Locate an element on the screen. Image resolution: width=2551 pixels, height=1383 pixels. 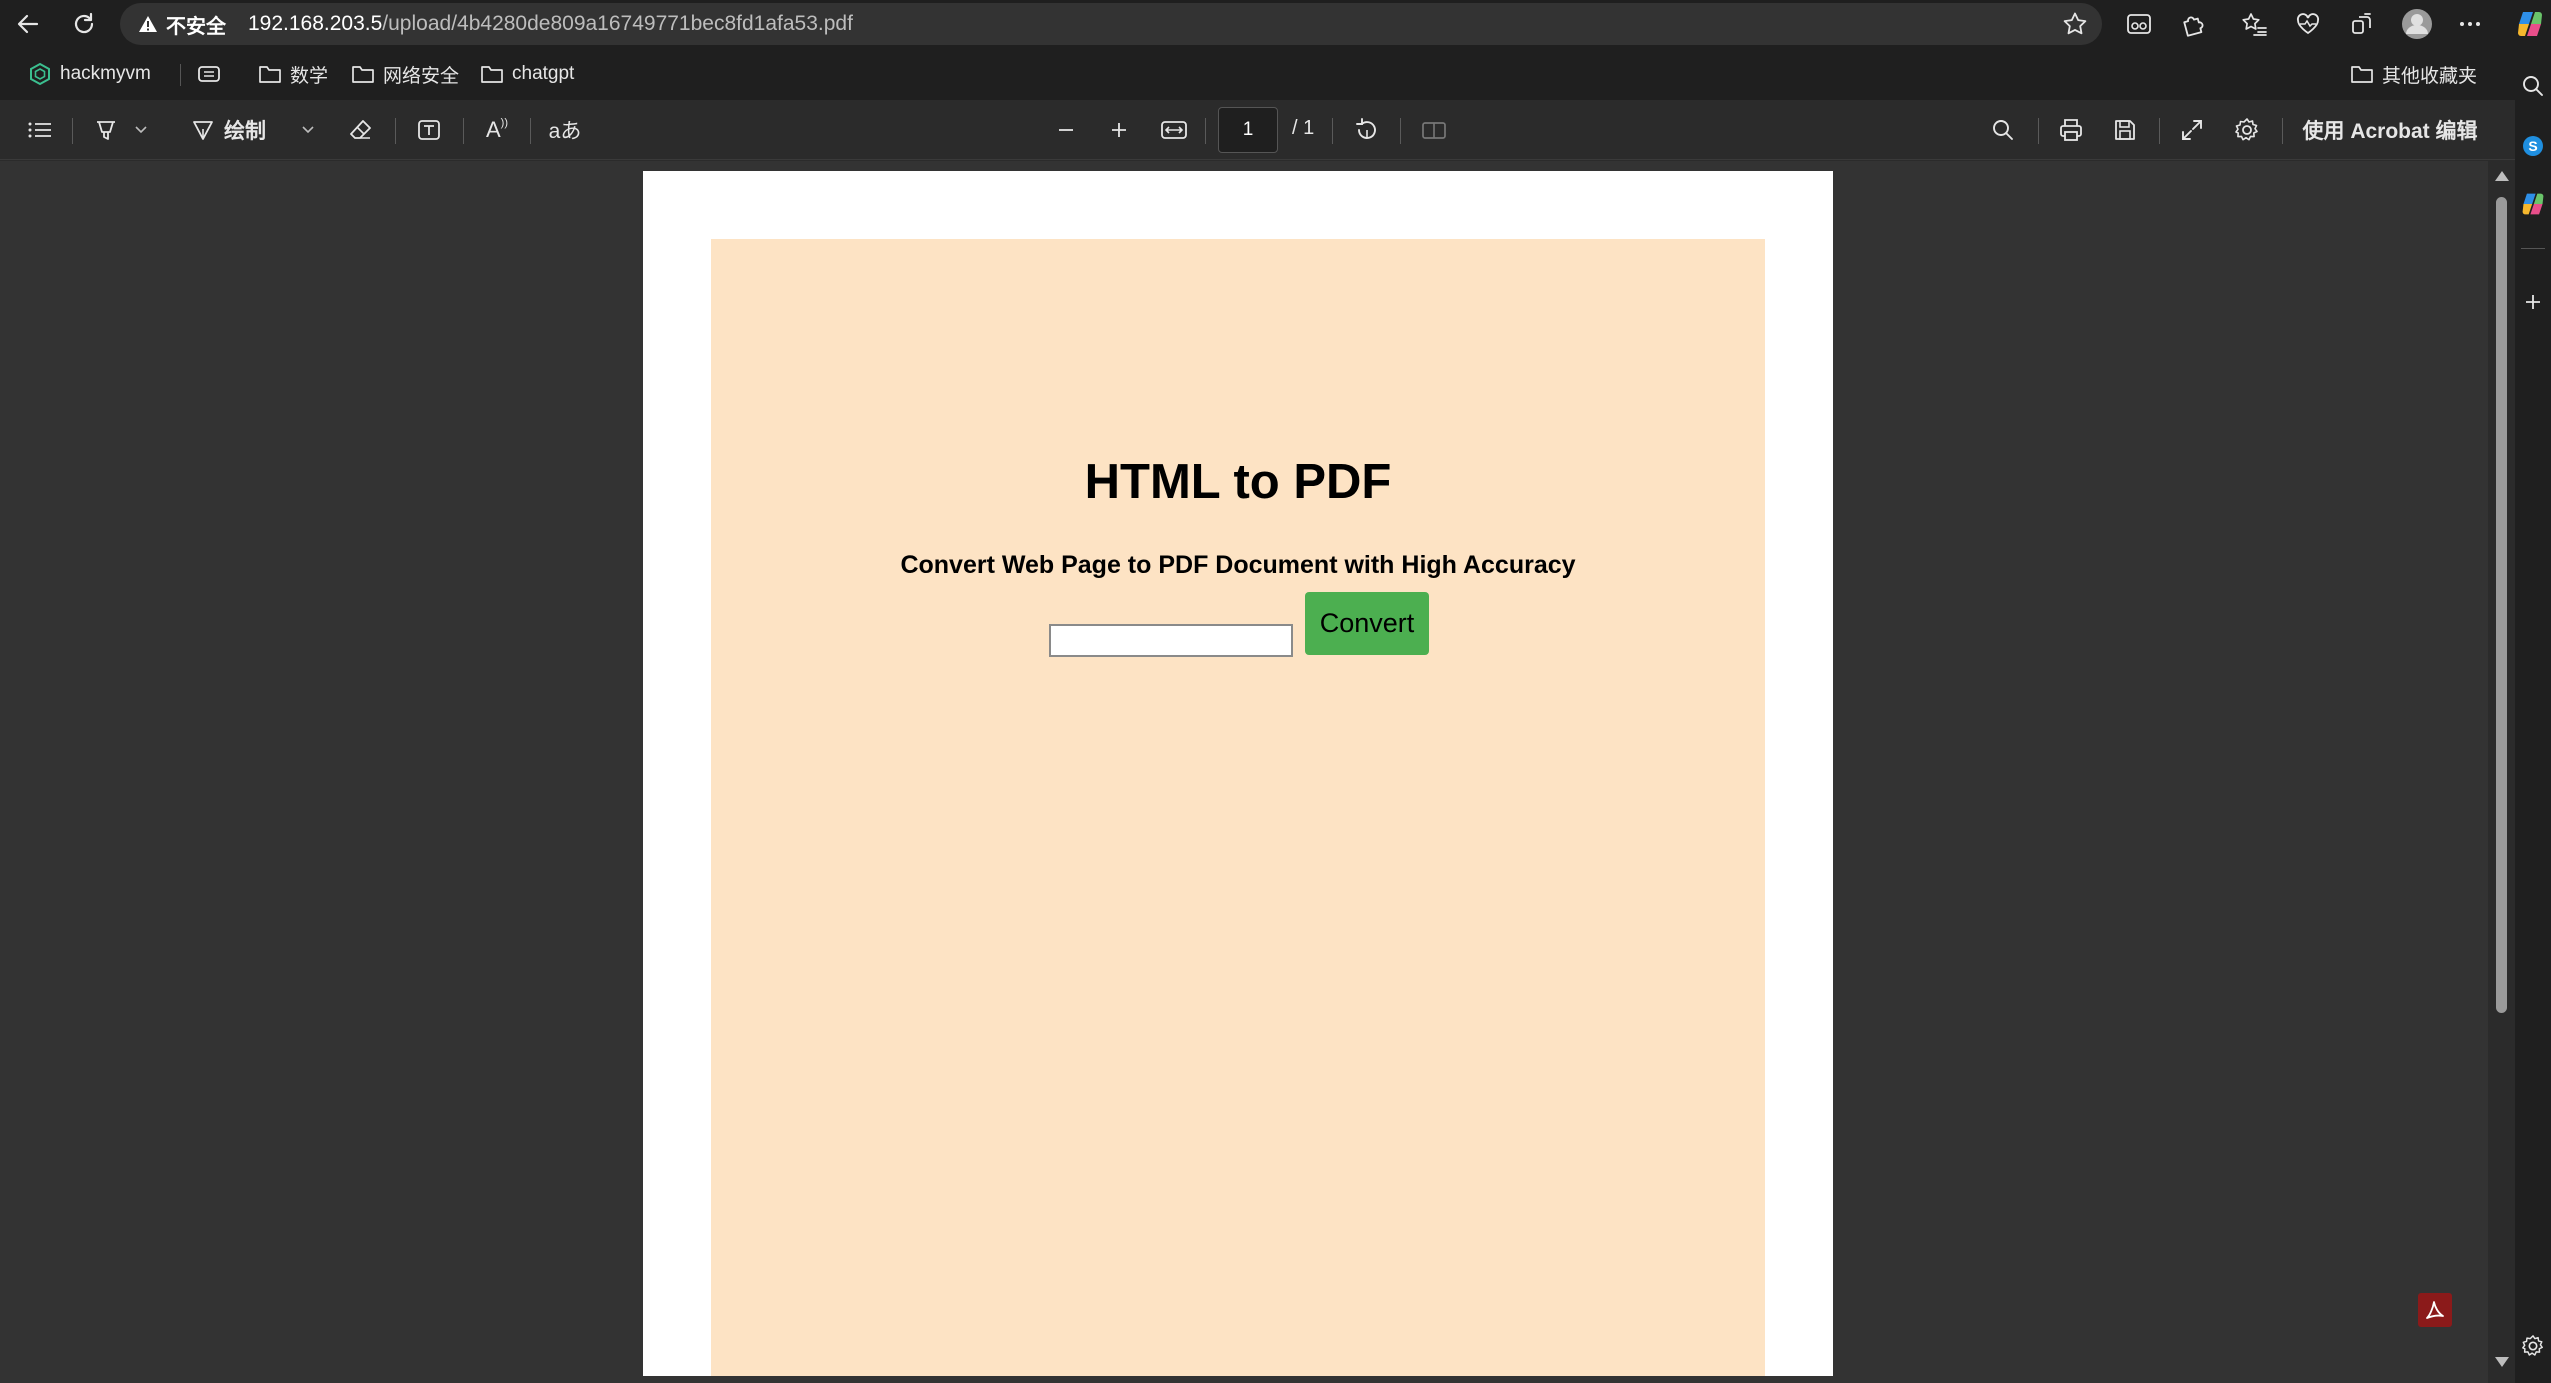
bookmark-label: 数学 is located at coordinates (309, 76).